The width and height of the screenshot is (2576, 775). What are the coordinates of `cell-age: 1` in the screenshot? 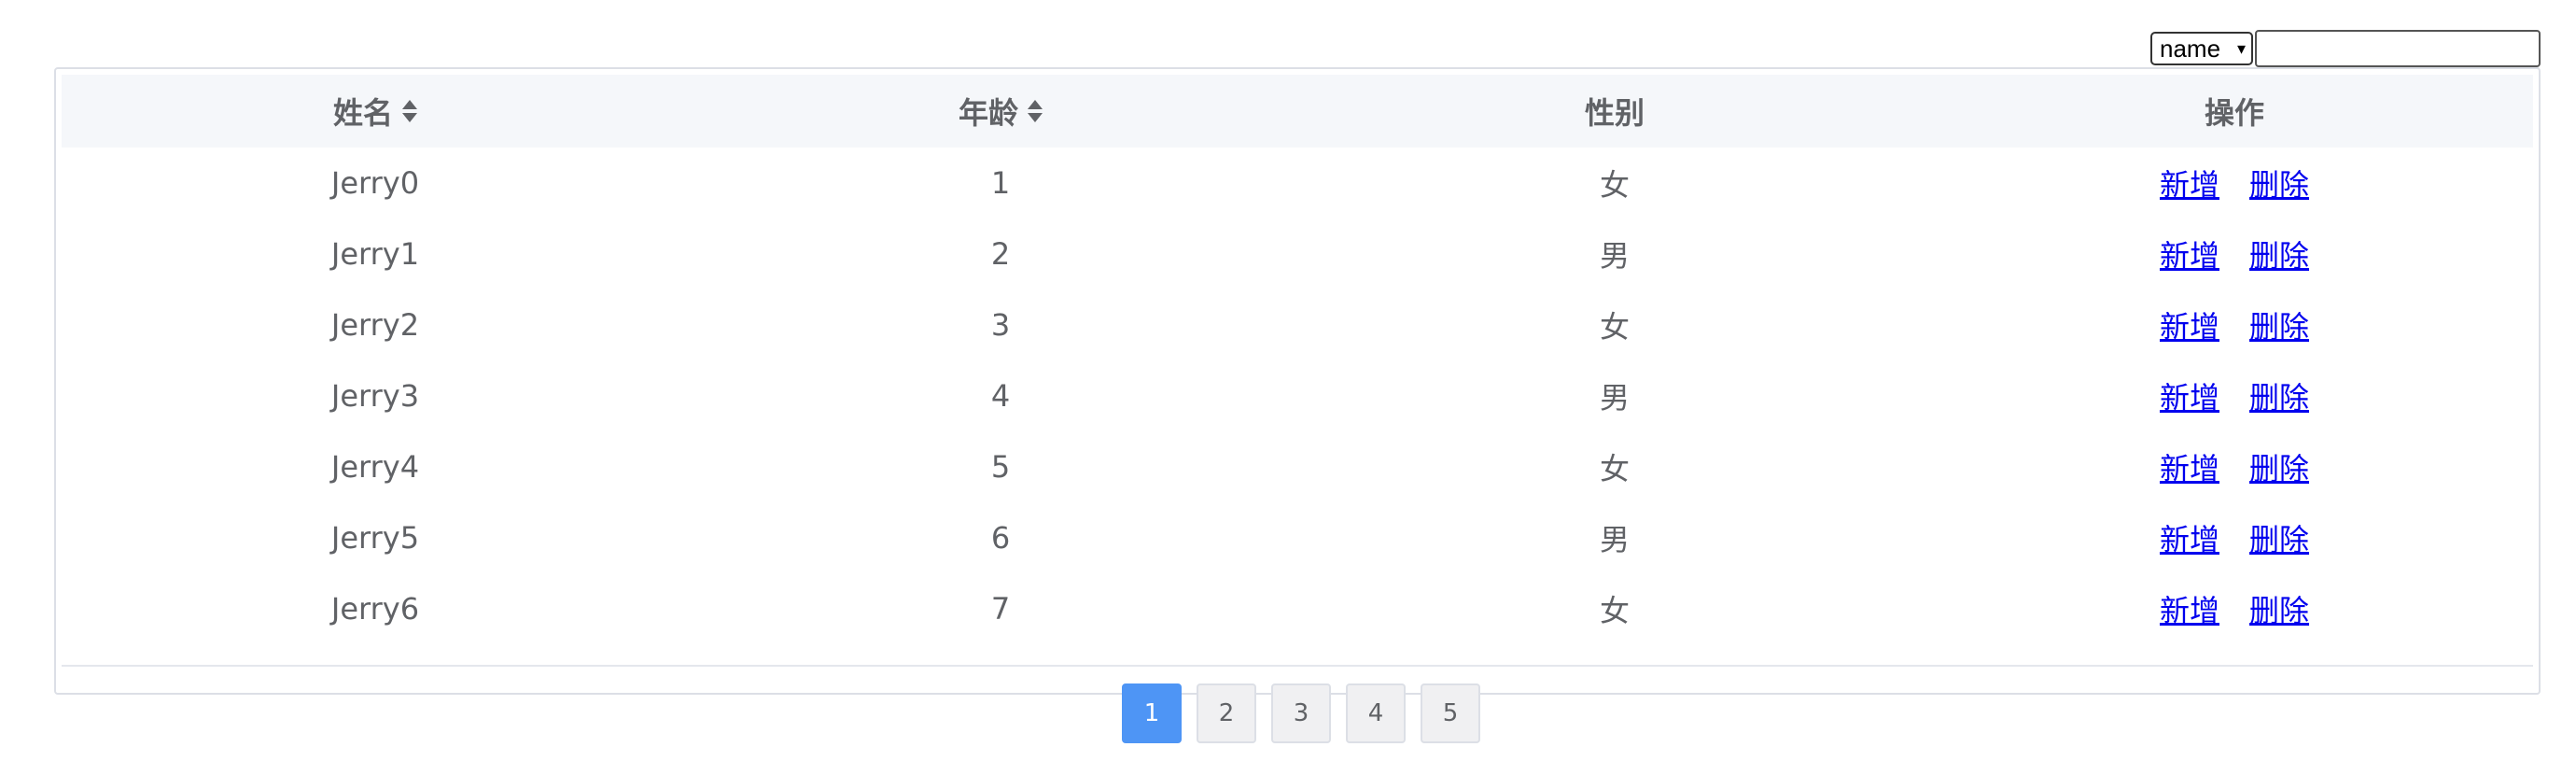 It's located at (1001, 183).